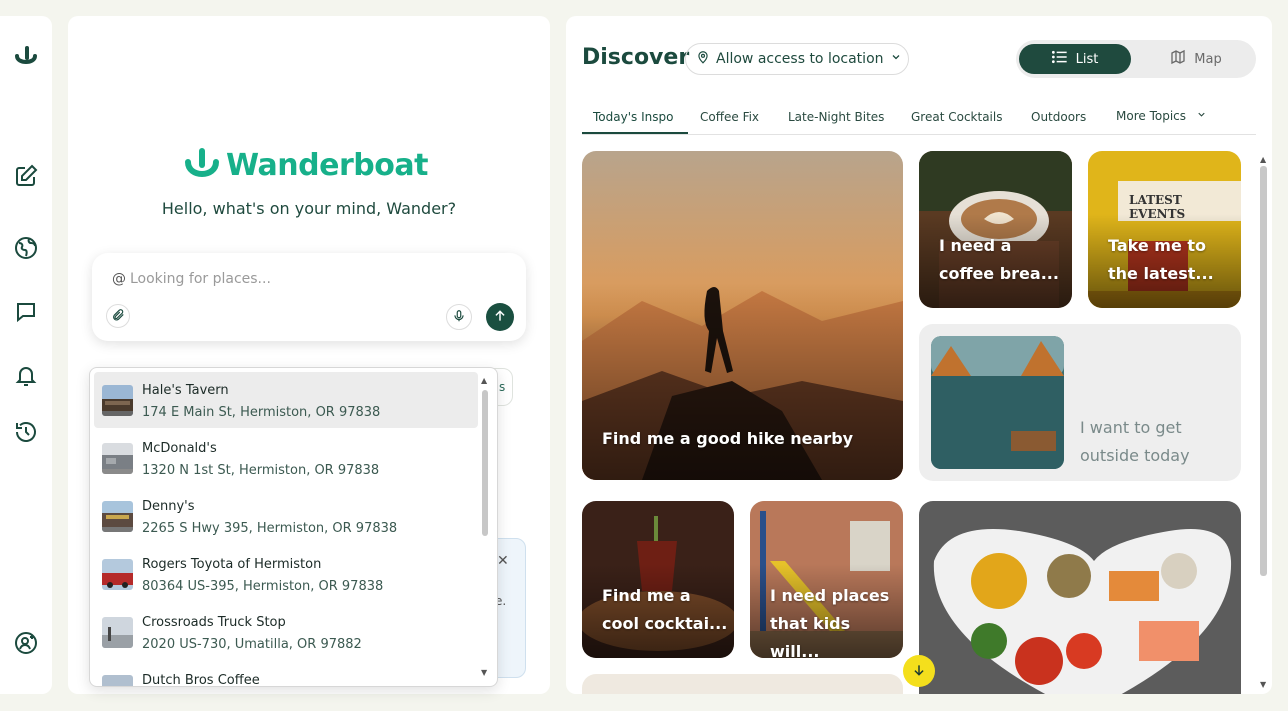  What do you see at coordinates (485, 463) in the screenshot?
I see `dropdown-scrollbar` at bounding box center [485, 463].